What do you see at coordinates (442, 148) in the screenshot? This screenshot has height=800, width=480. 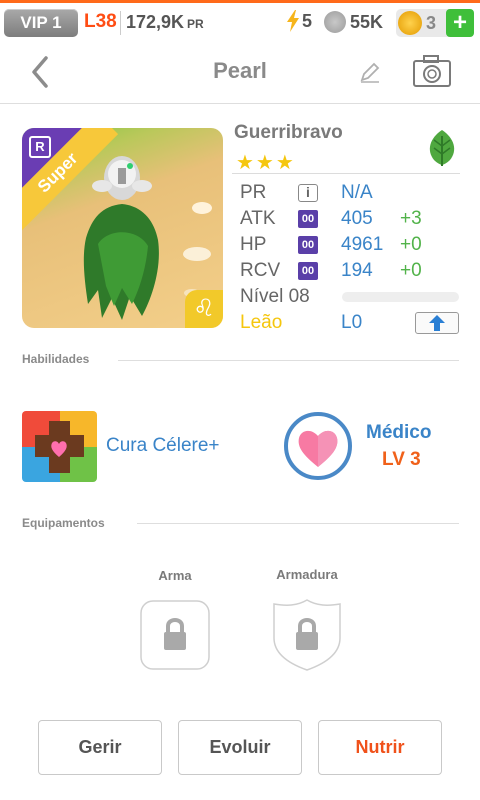 I see `leaf-icon` at bounding box center [442, 148].